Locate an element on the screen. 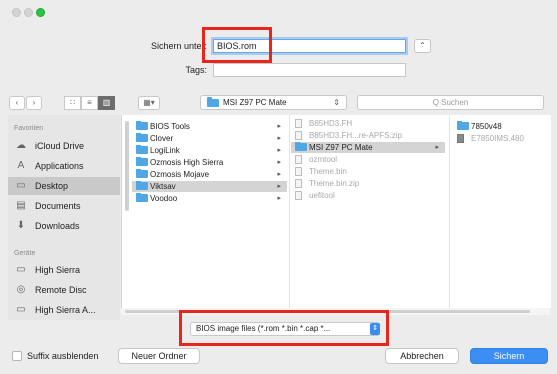  cancel-button: Abbrechen is located at coordinates (422, 356).